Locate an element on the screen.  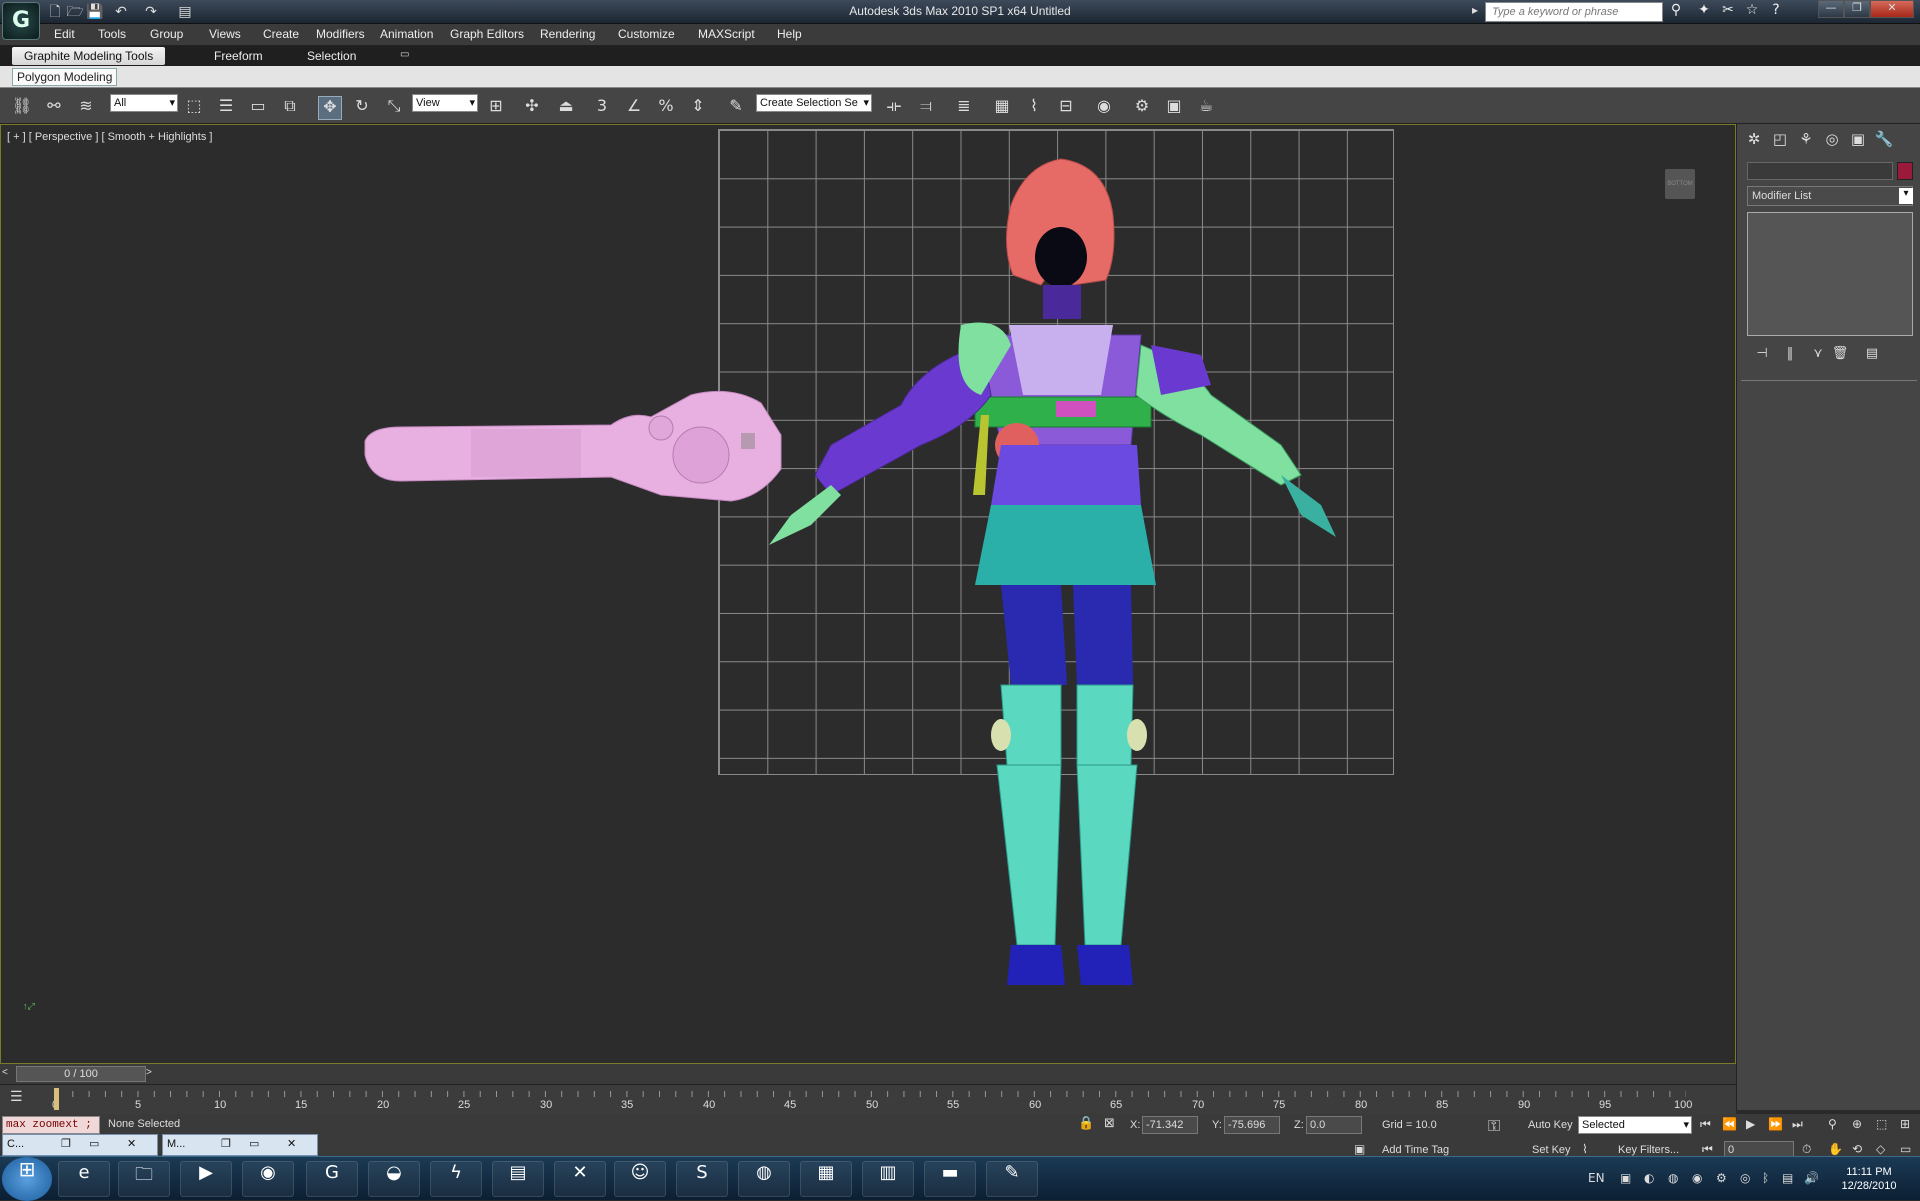
zoom-icon: ⚲ is located at coordinates (1832, 1124).